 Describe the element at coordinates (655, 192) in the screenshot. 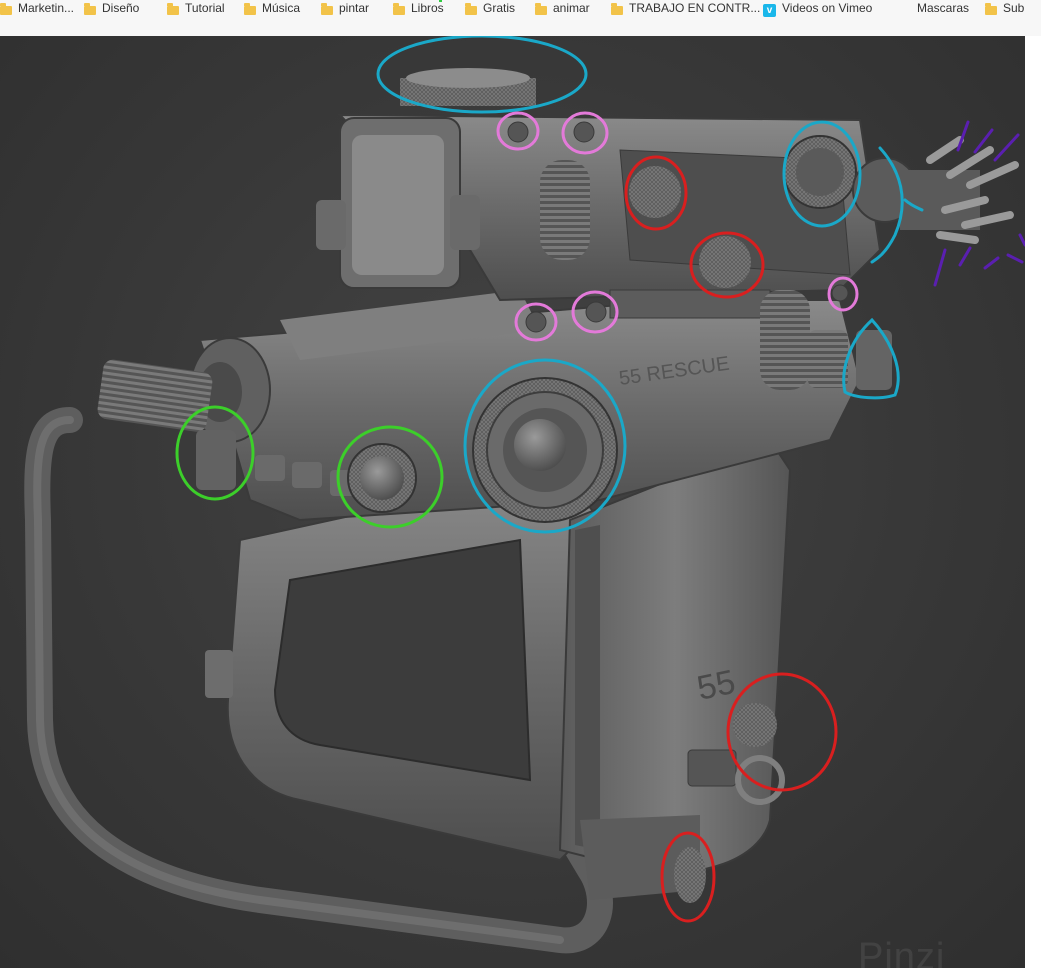

I see `scope-knob-upper` at that location.